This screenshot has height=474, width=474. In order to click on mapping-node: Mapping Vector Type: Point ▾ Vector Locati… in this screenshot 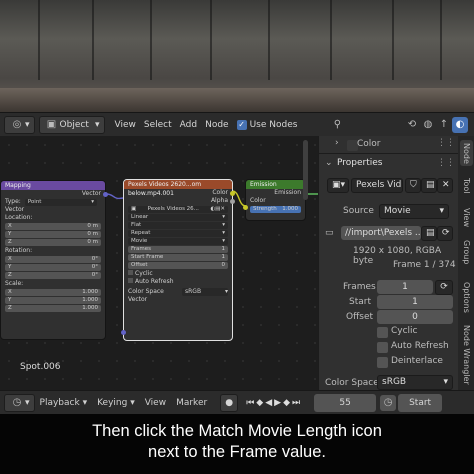, I will do `click(54, 260)`.